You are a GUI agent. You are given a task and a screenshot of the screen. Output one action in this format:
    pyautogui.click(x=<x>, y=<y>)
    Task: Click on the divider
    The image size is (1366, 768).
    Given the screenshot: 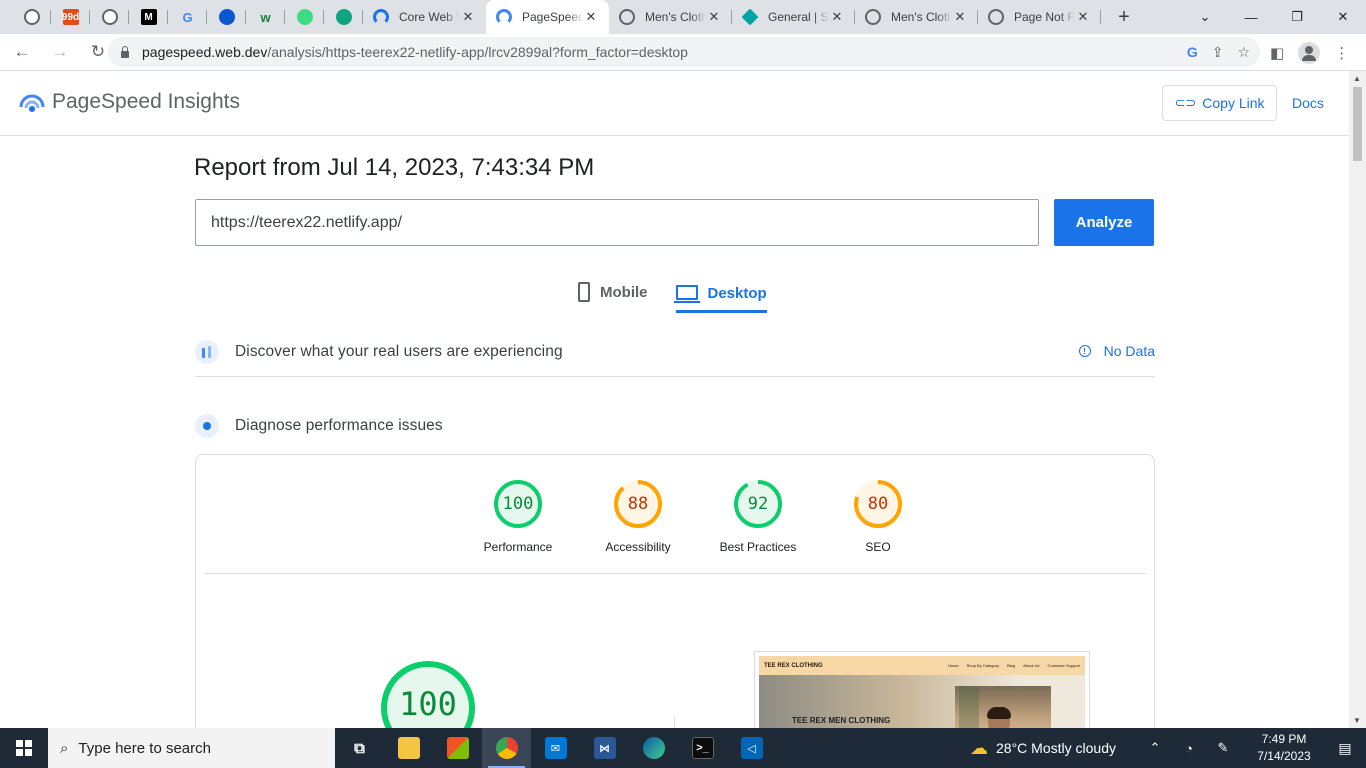 What is the action you would take?
    pyautogui.click(x=675, y=573)
    